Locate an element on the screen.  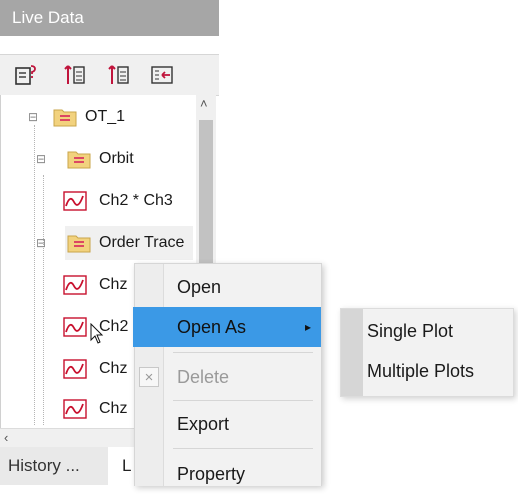
submenu-item-multiple-plots: Multiple Plots is located at coordinates (439, 371).